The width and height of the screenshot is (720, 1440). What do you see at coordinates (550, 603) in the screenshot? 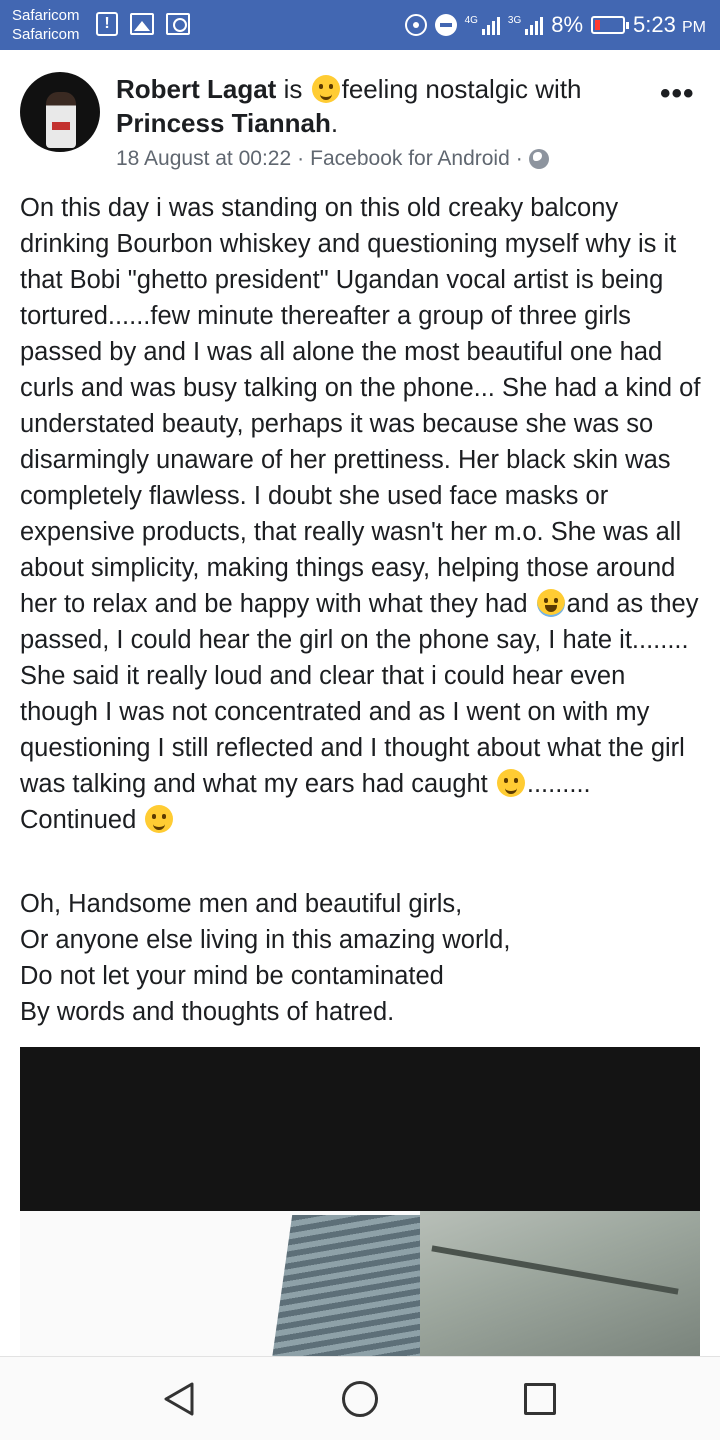
I see `laughing-emoji-icon` at bounding box center [550, 603].